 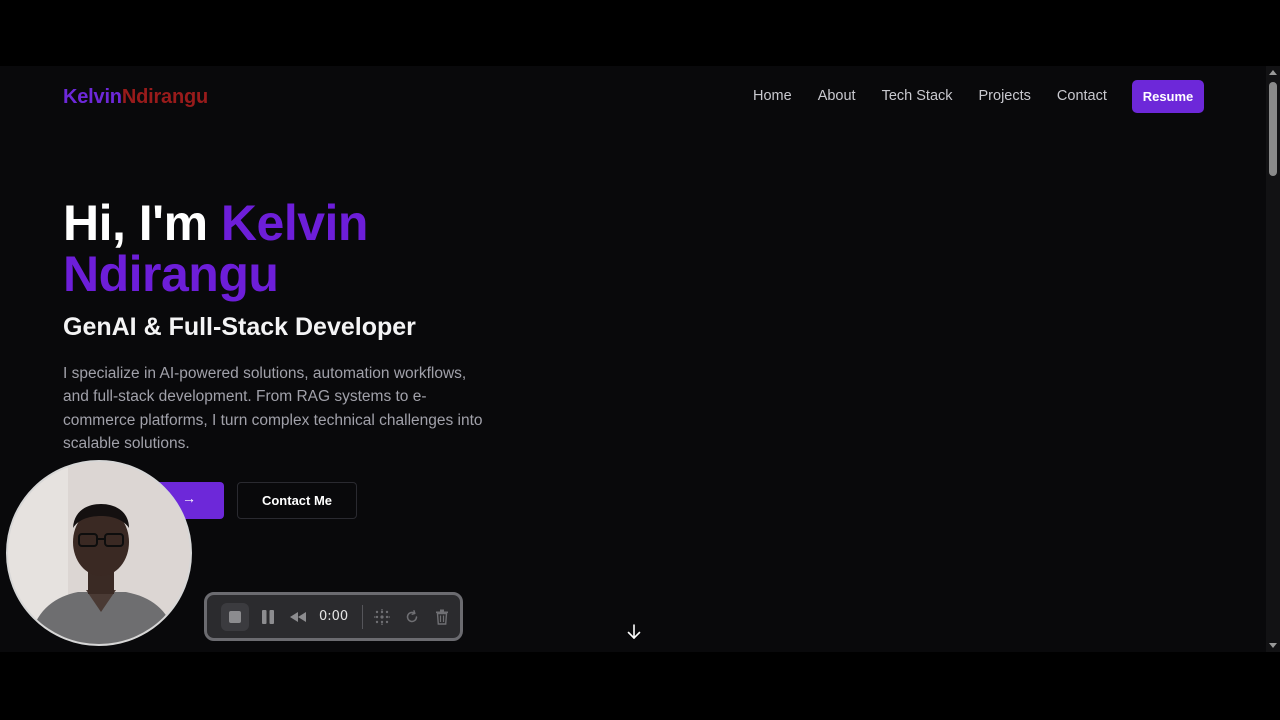 I want to click on pause-icon, so click(x=268, y=616).